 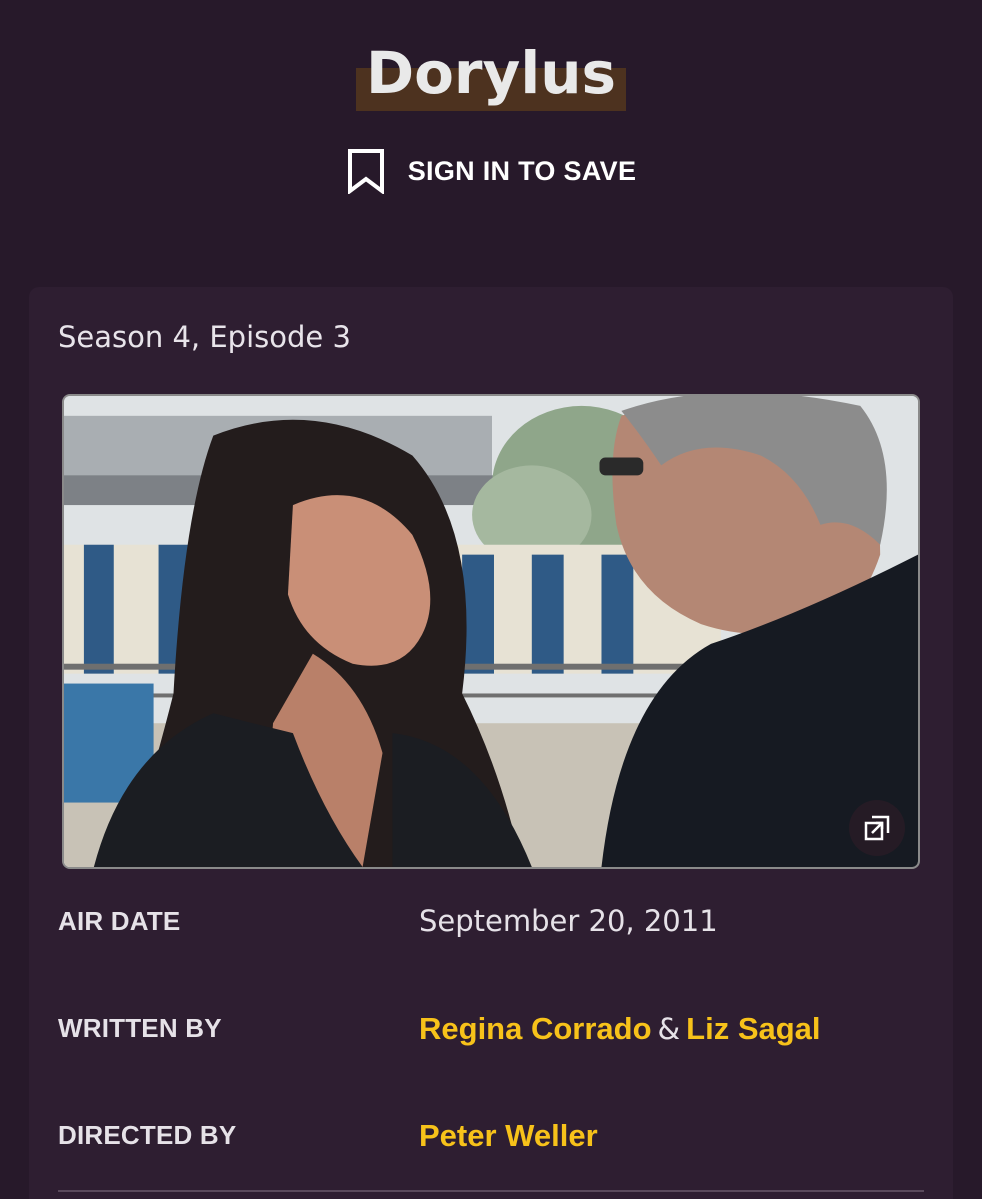 I want to click on season-episode-label: Season 4, Episode 3, so click(x=204, y=337).